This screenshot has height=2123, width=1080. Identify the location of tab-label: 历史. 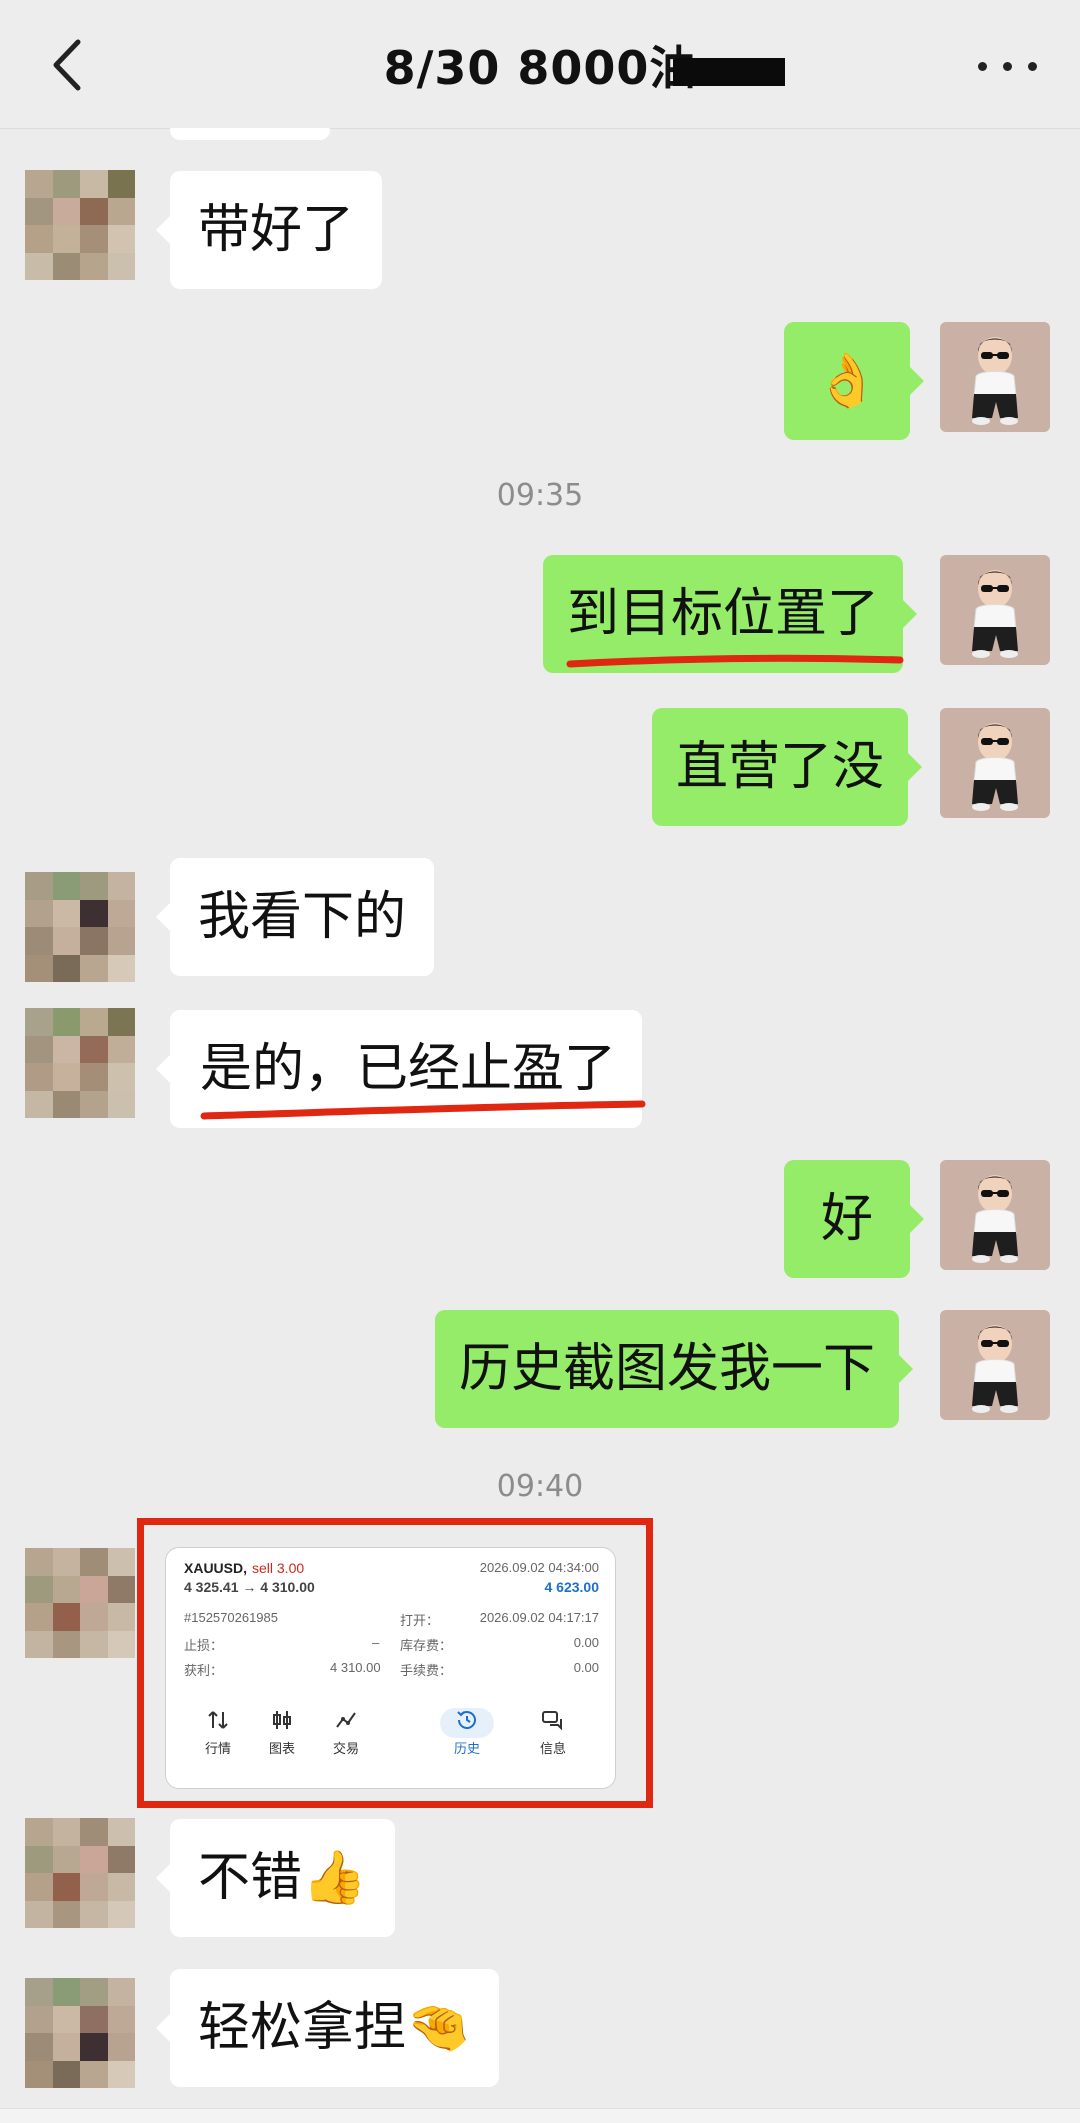
(466, 1748).